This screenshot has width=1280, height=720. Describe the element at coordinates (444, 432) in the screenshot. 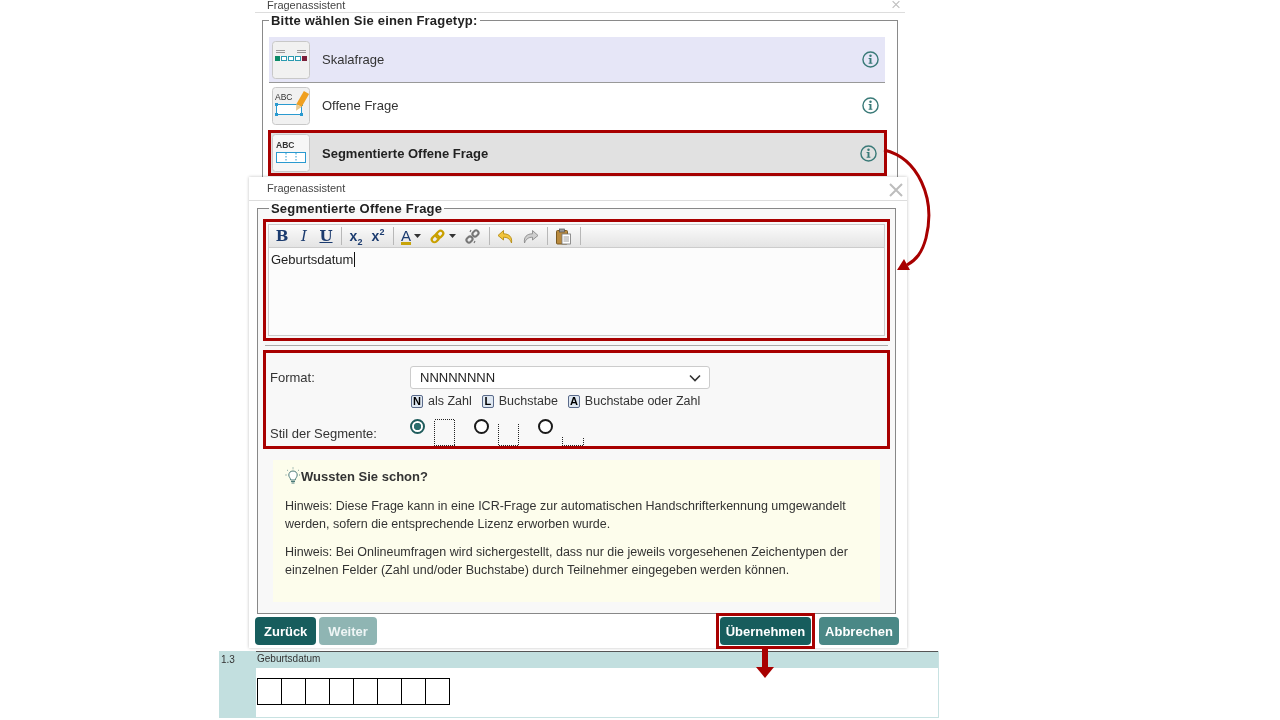

I see `dotted-box-icon` at that location.